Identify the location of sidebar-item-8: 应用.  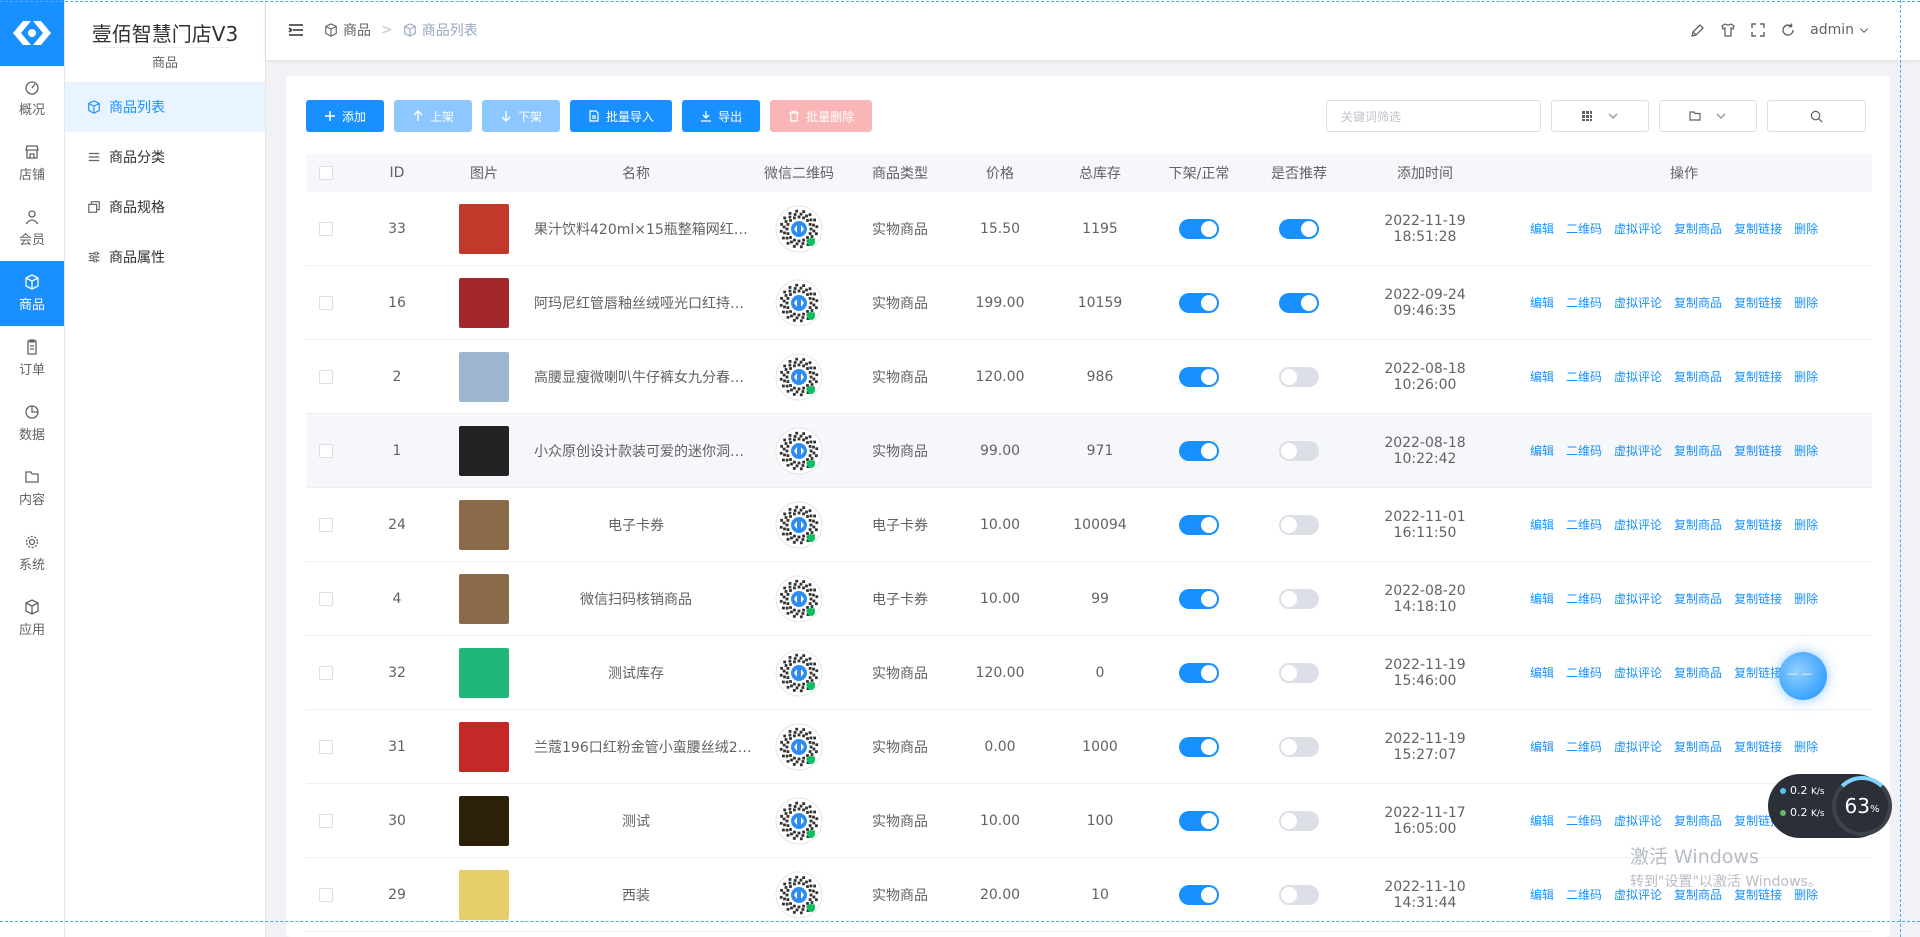
(32, 618).